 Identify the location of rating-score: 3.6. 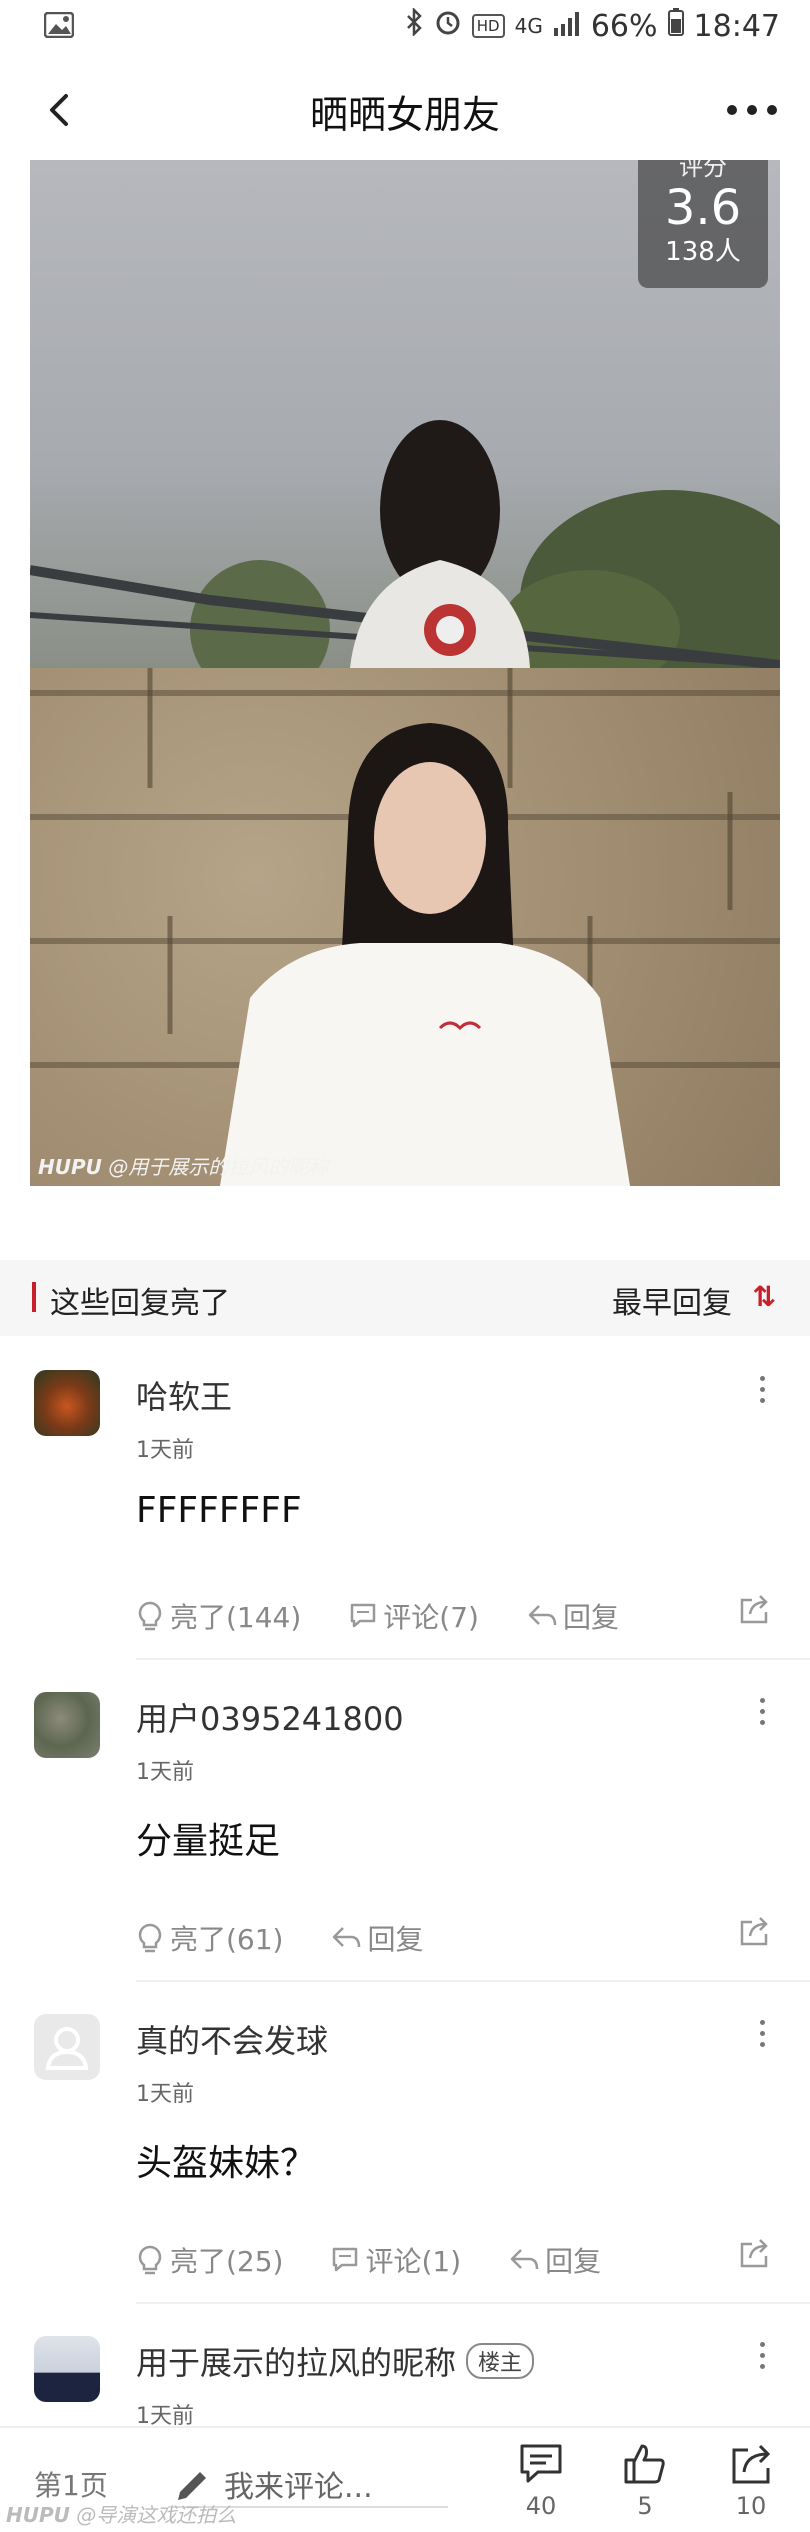
(703, 208).